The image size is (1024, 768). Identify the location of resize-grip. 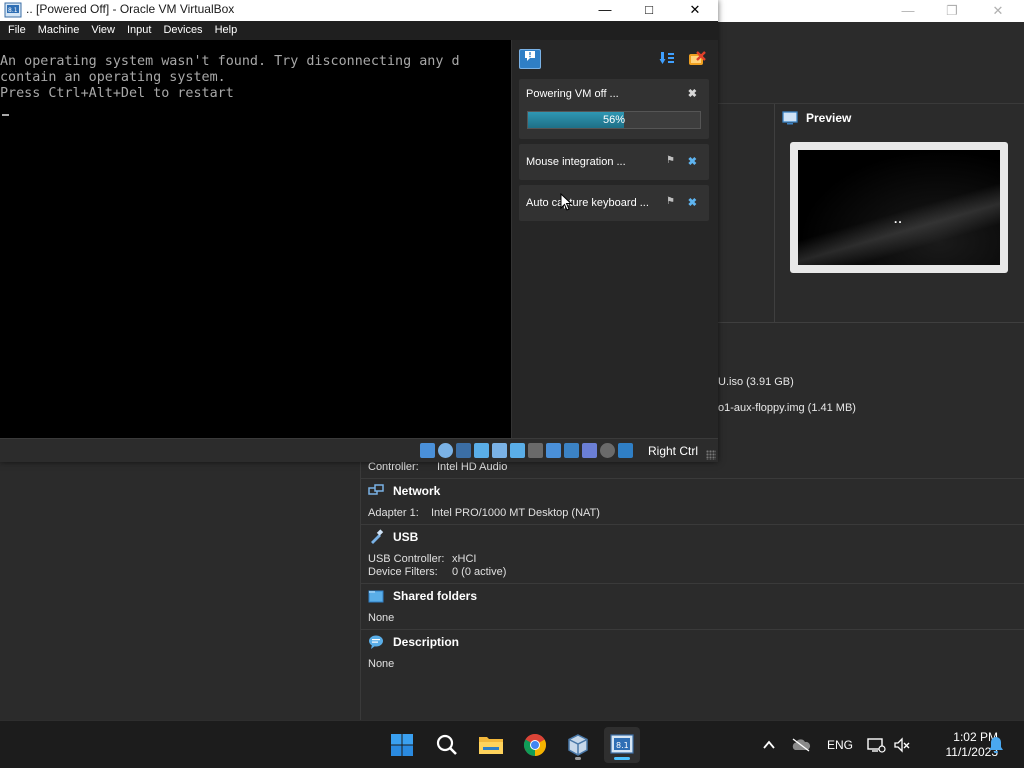
(711, 455).